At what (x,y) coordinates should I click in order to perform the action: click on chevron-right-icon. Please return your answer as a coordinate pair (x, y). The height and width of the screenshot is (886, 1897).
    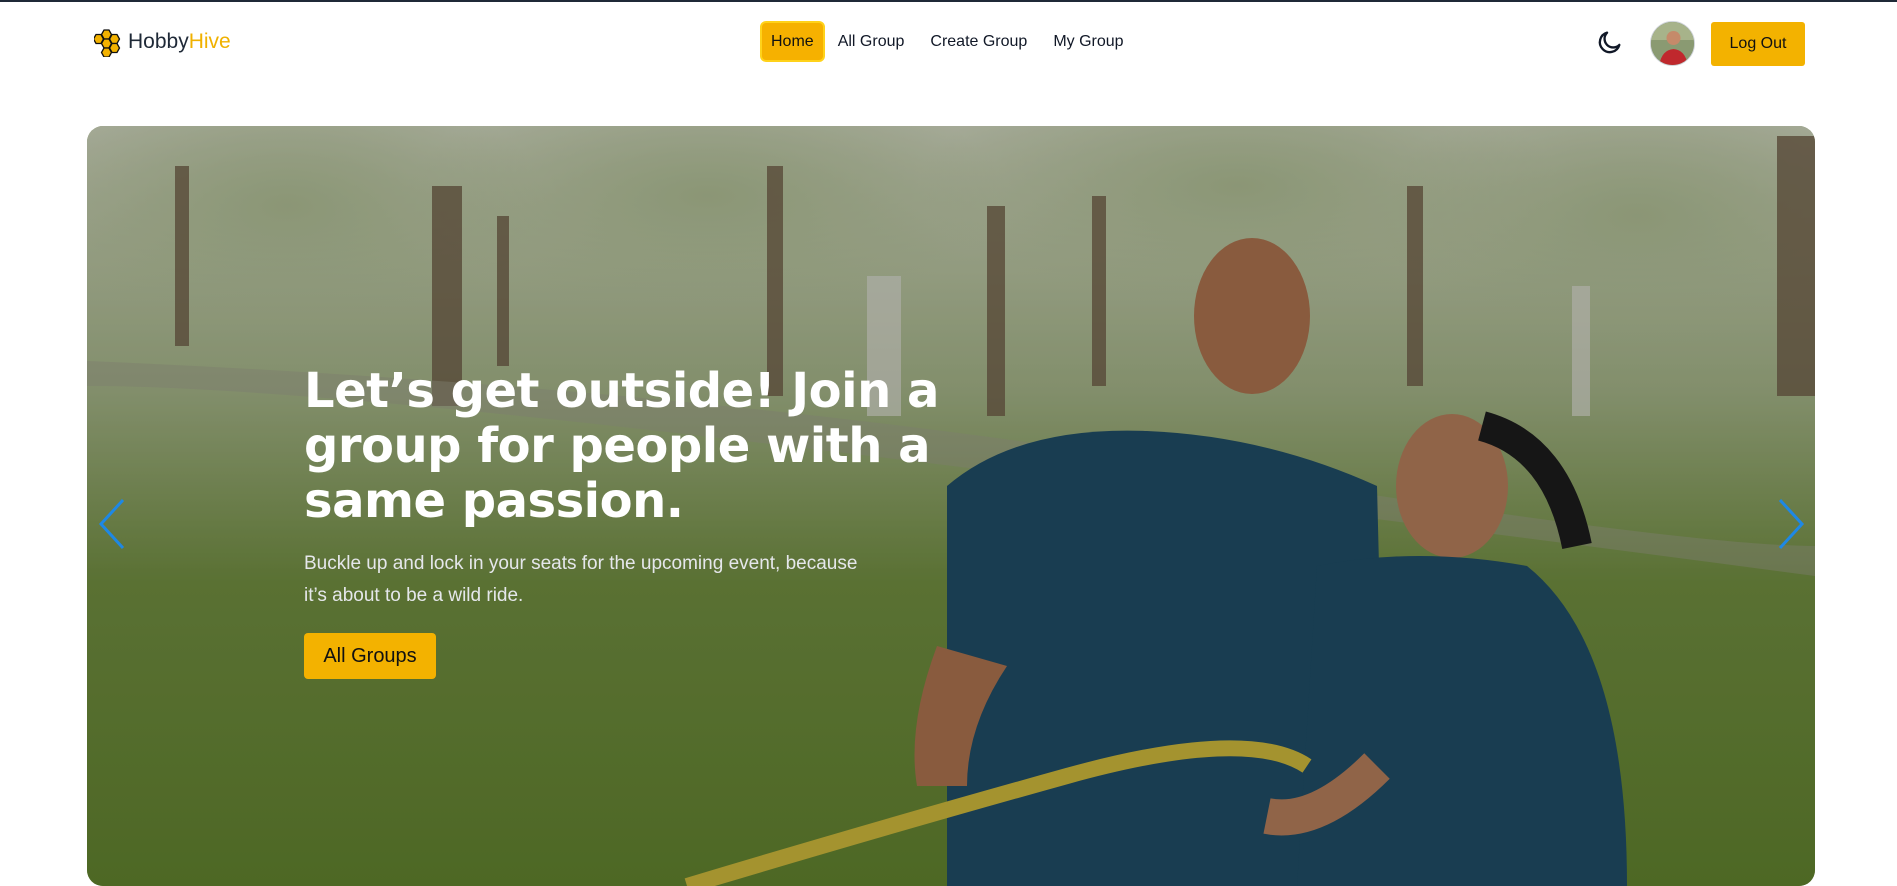
    Looking at the image, I should click on (1790, 524).